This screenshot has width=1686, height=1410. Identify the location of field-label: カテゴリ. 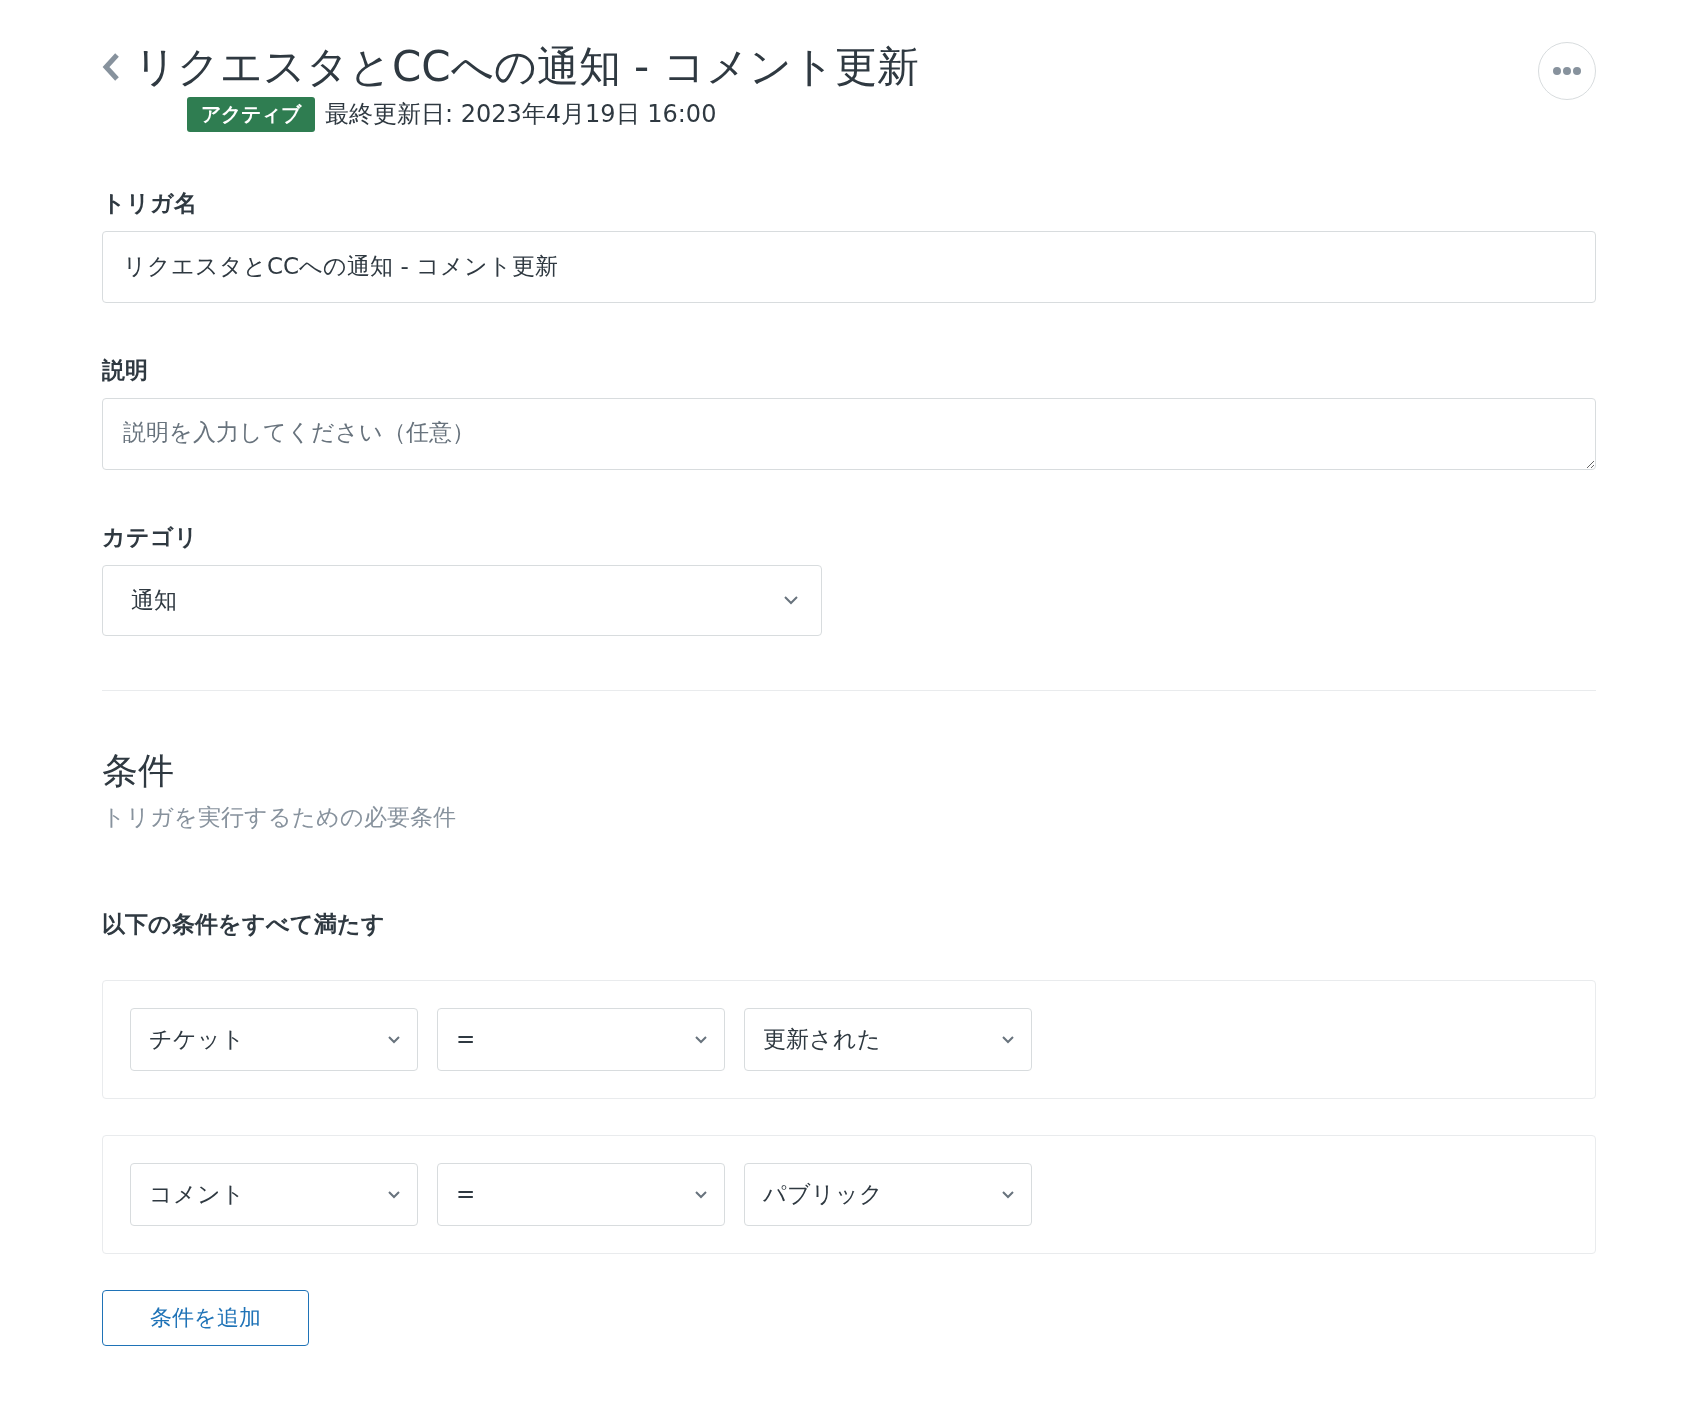
(150, 537).